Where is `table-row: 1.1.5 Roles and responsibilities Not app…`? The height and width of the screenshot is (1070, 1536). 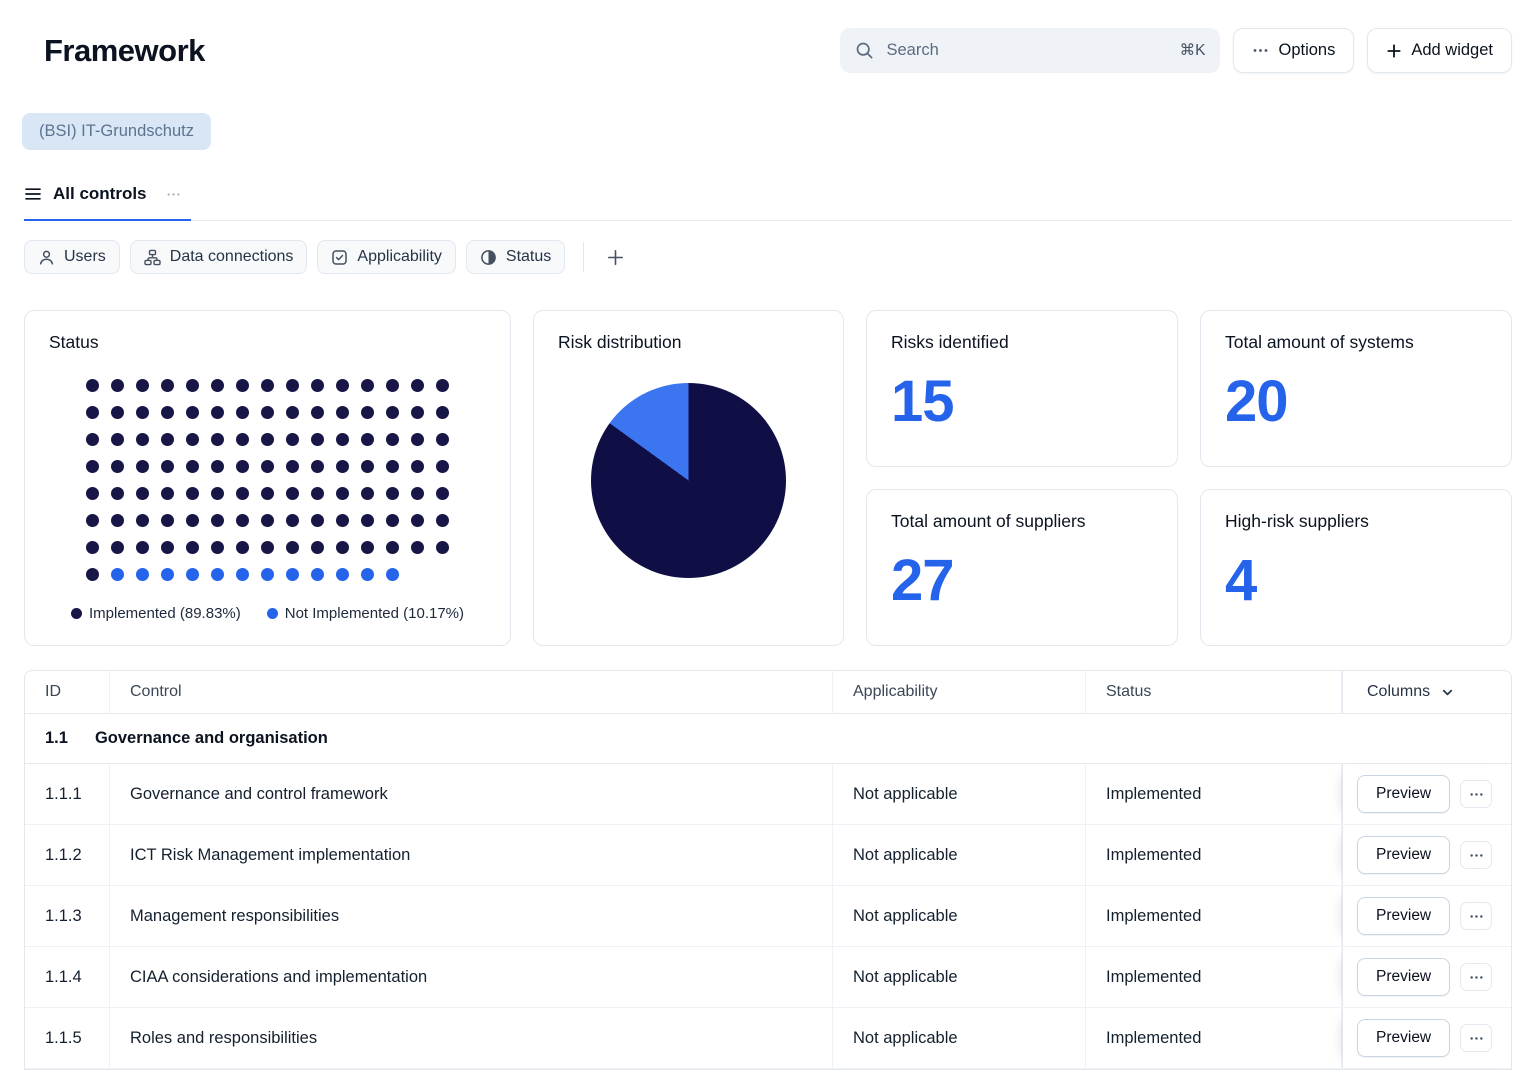
table-row: 1.1.5 Roles and responsibilities Not app… is located at coordinates (768, 1038).